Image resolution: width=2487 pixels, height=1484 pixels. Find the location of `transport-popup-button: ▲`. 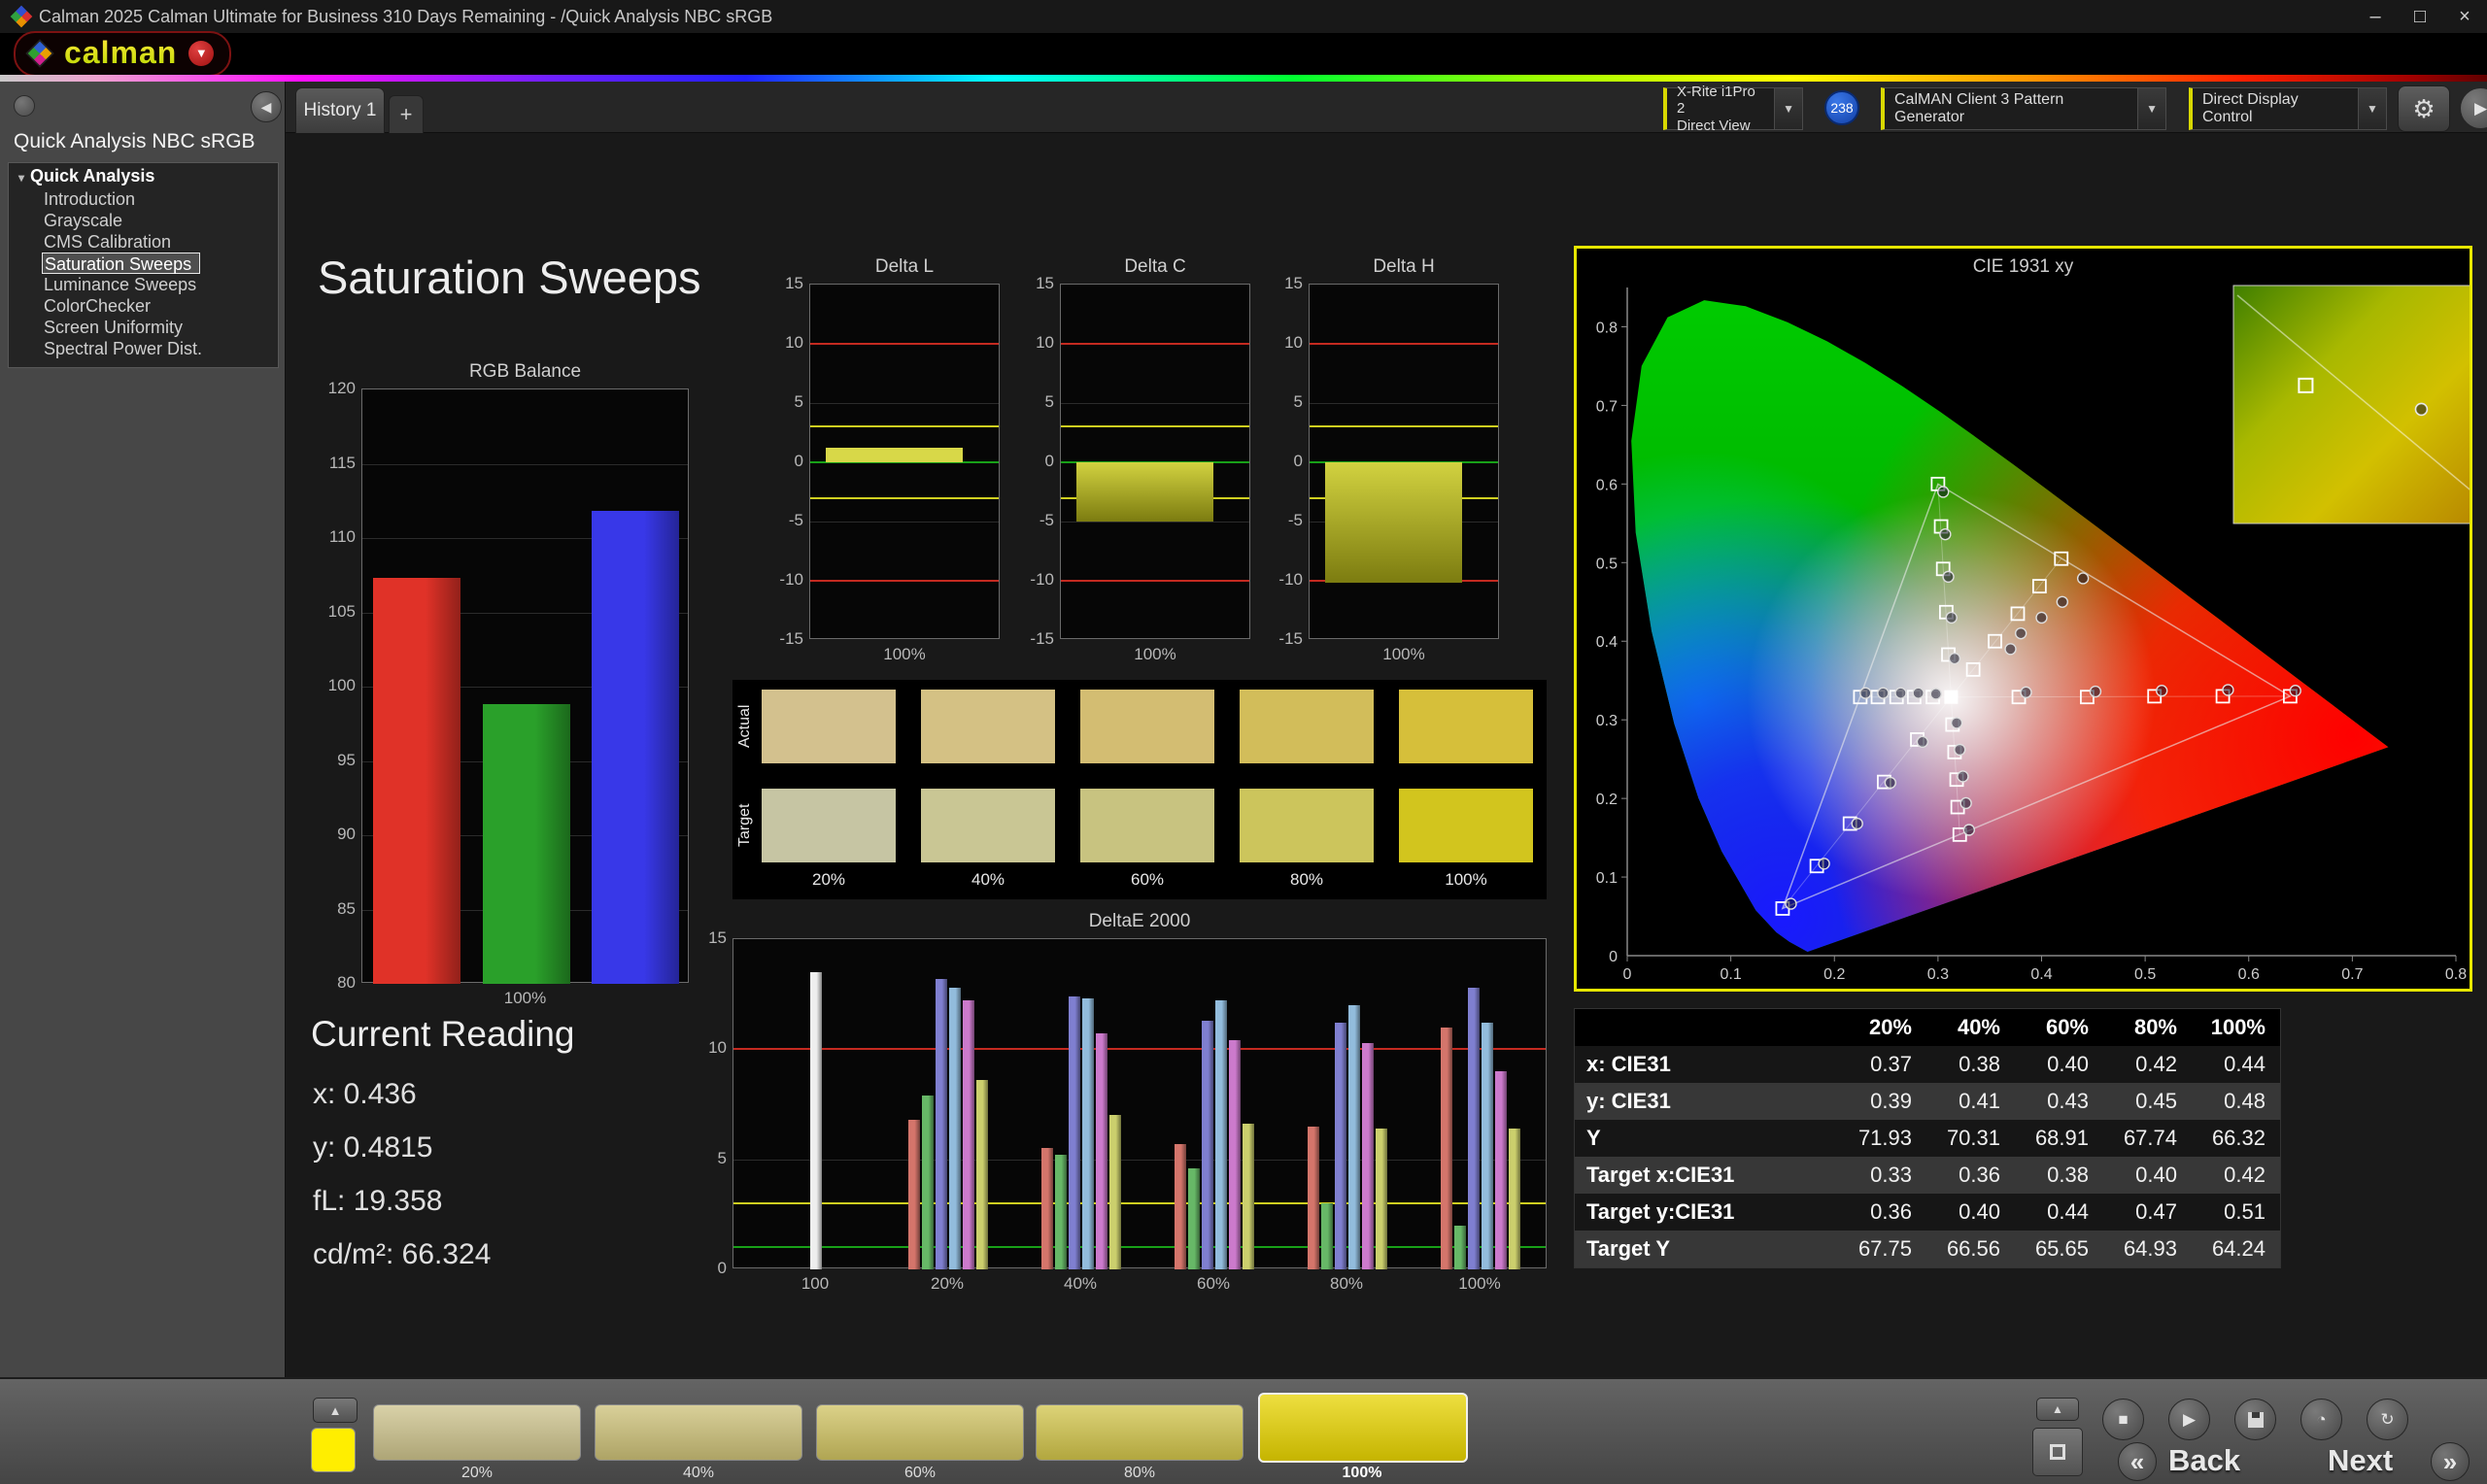

transport-popup-button: ▲ is located at coordinates (2057, 1409).